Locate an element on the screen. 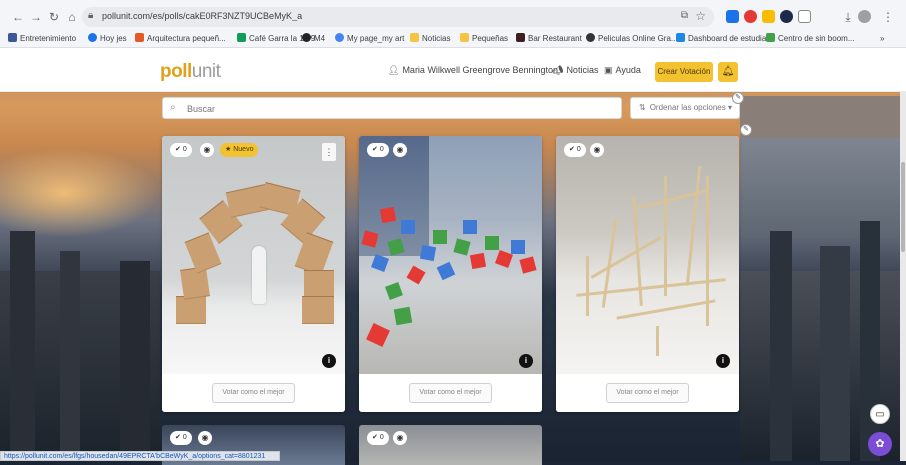 Image resolution: width=906 pixels, height=465 pixels. create-poll-button: Crear Votación is located at coordinates (684, 72).